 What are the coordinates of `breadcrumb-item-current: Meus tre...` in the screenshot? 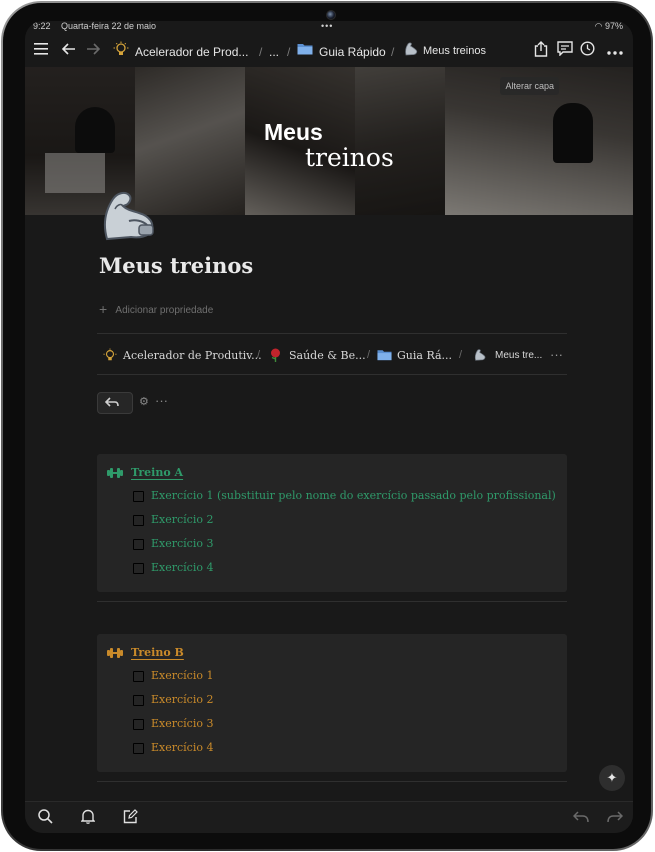 It's located at (518, 355).